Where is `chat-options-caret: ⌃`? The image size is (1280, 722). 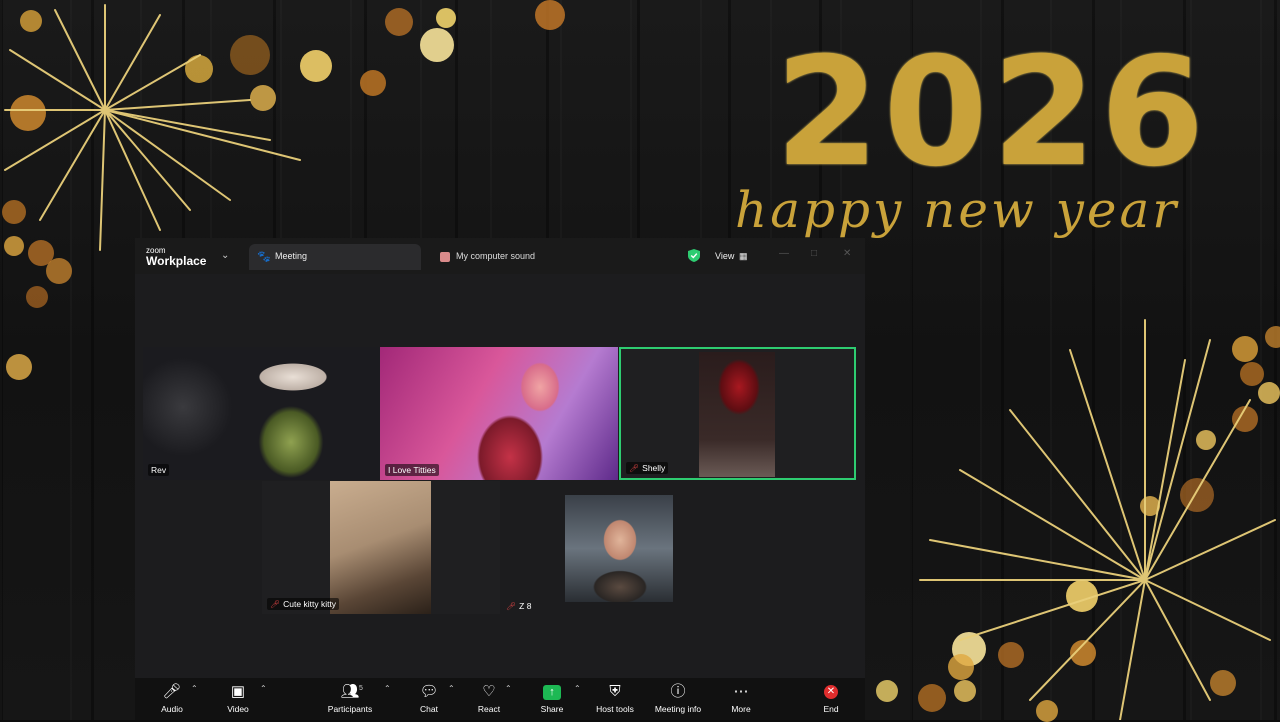
chat-options-caret: ⌃ is located at coordinates (451, 688).